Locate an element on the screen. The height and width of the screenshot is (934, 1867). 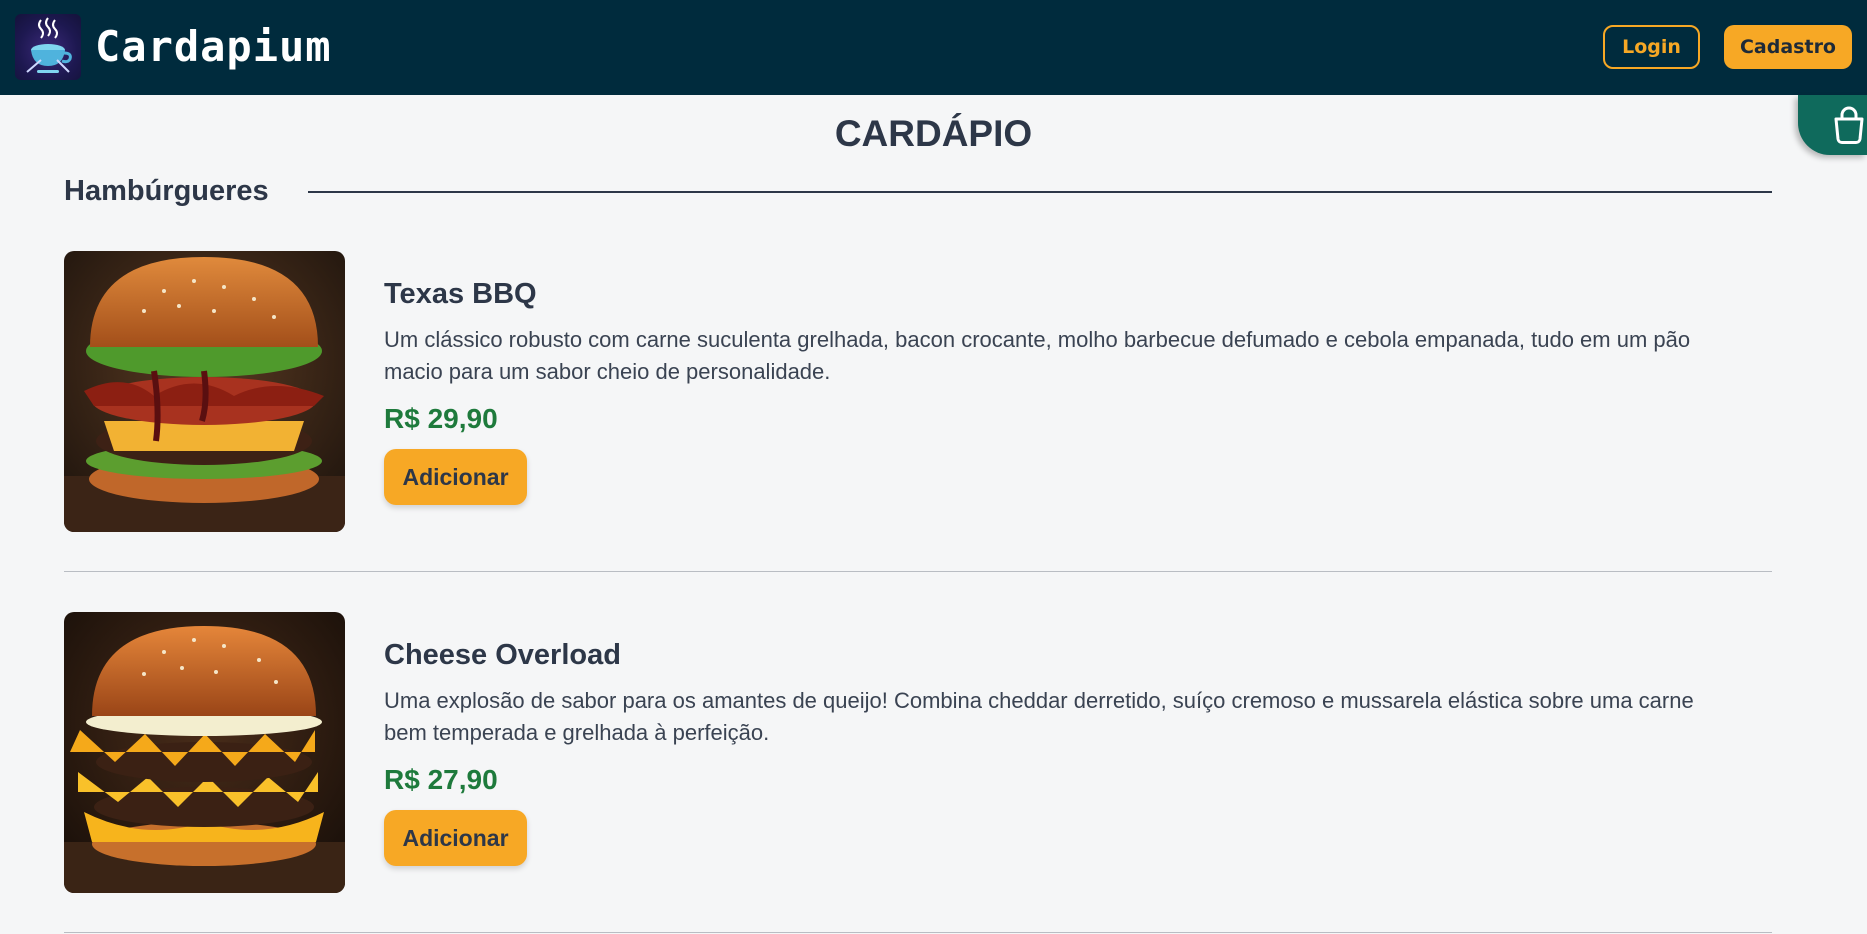
top-navbar: Cardapium Login Cadastro is located at coordinates (933, 47).